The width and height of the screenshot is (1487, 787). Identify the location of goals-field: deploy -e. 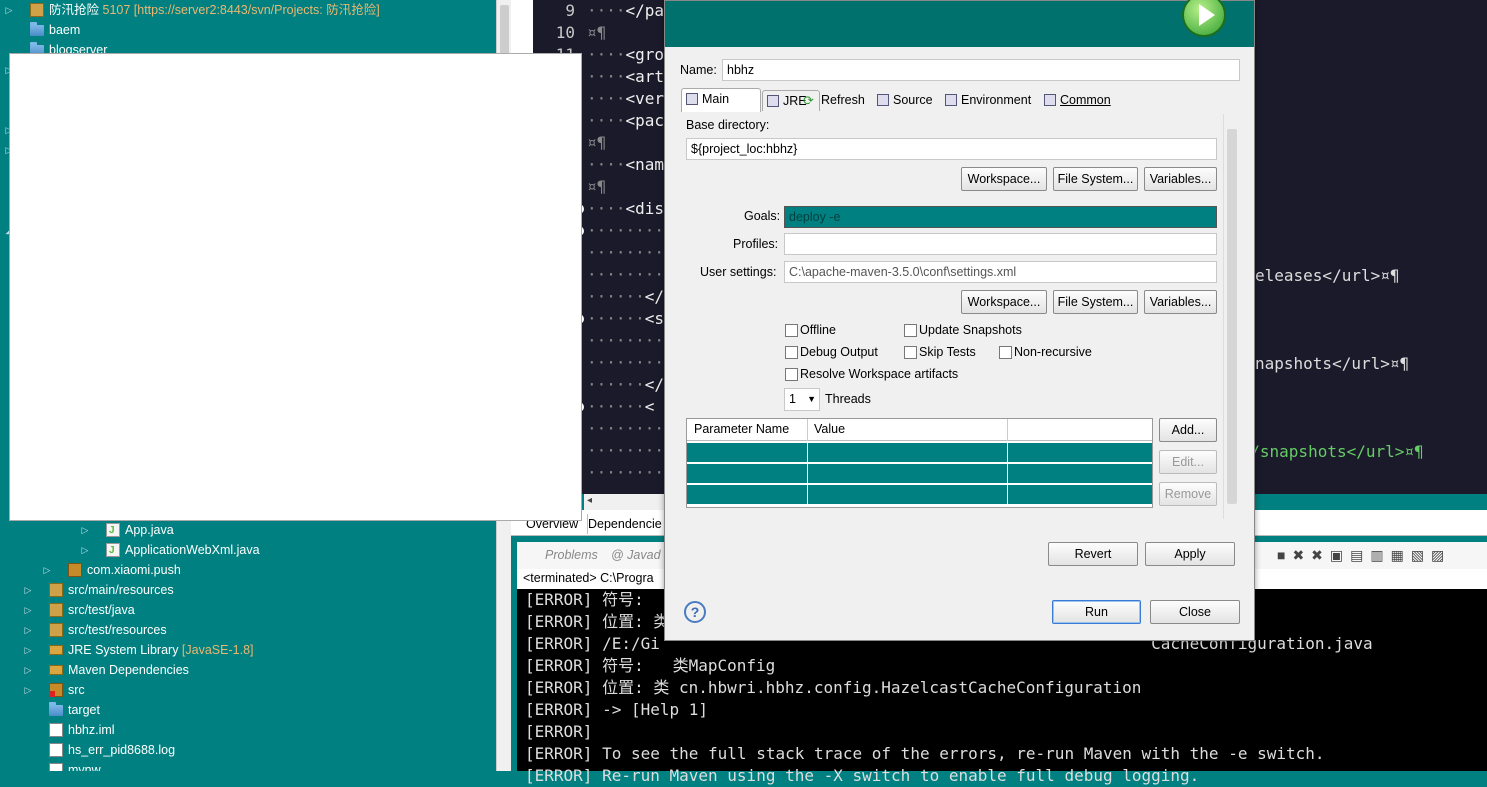
(1000, 217).